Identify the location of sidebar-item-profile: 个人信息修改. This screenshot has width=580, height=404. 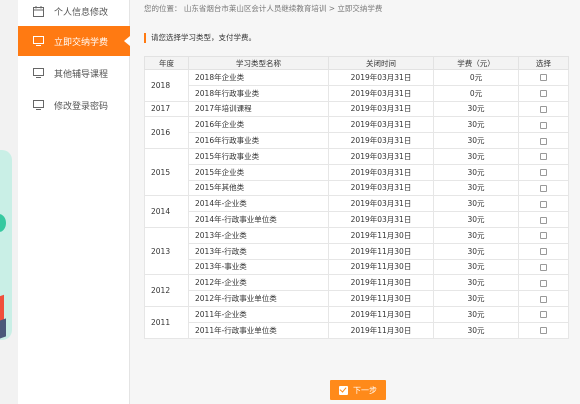
(74, 13).